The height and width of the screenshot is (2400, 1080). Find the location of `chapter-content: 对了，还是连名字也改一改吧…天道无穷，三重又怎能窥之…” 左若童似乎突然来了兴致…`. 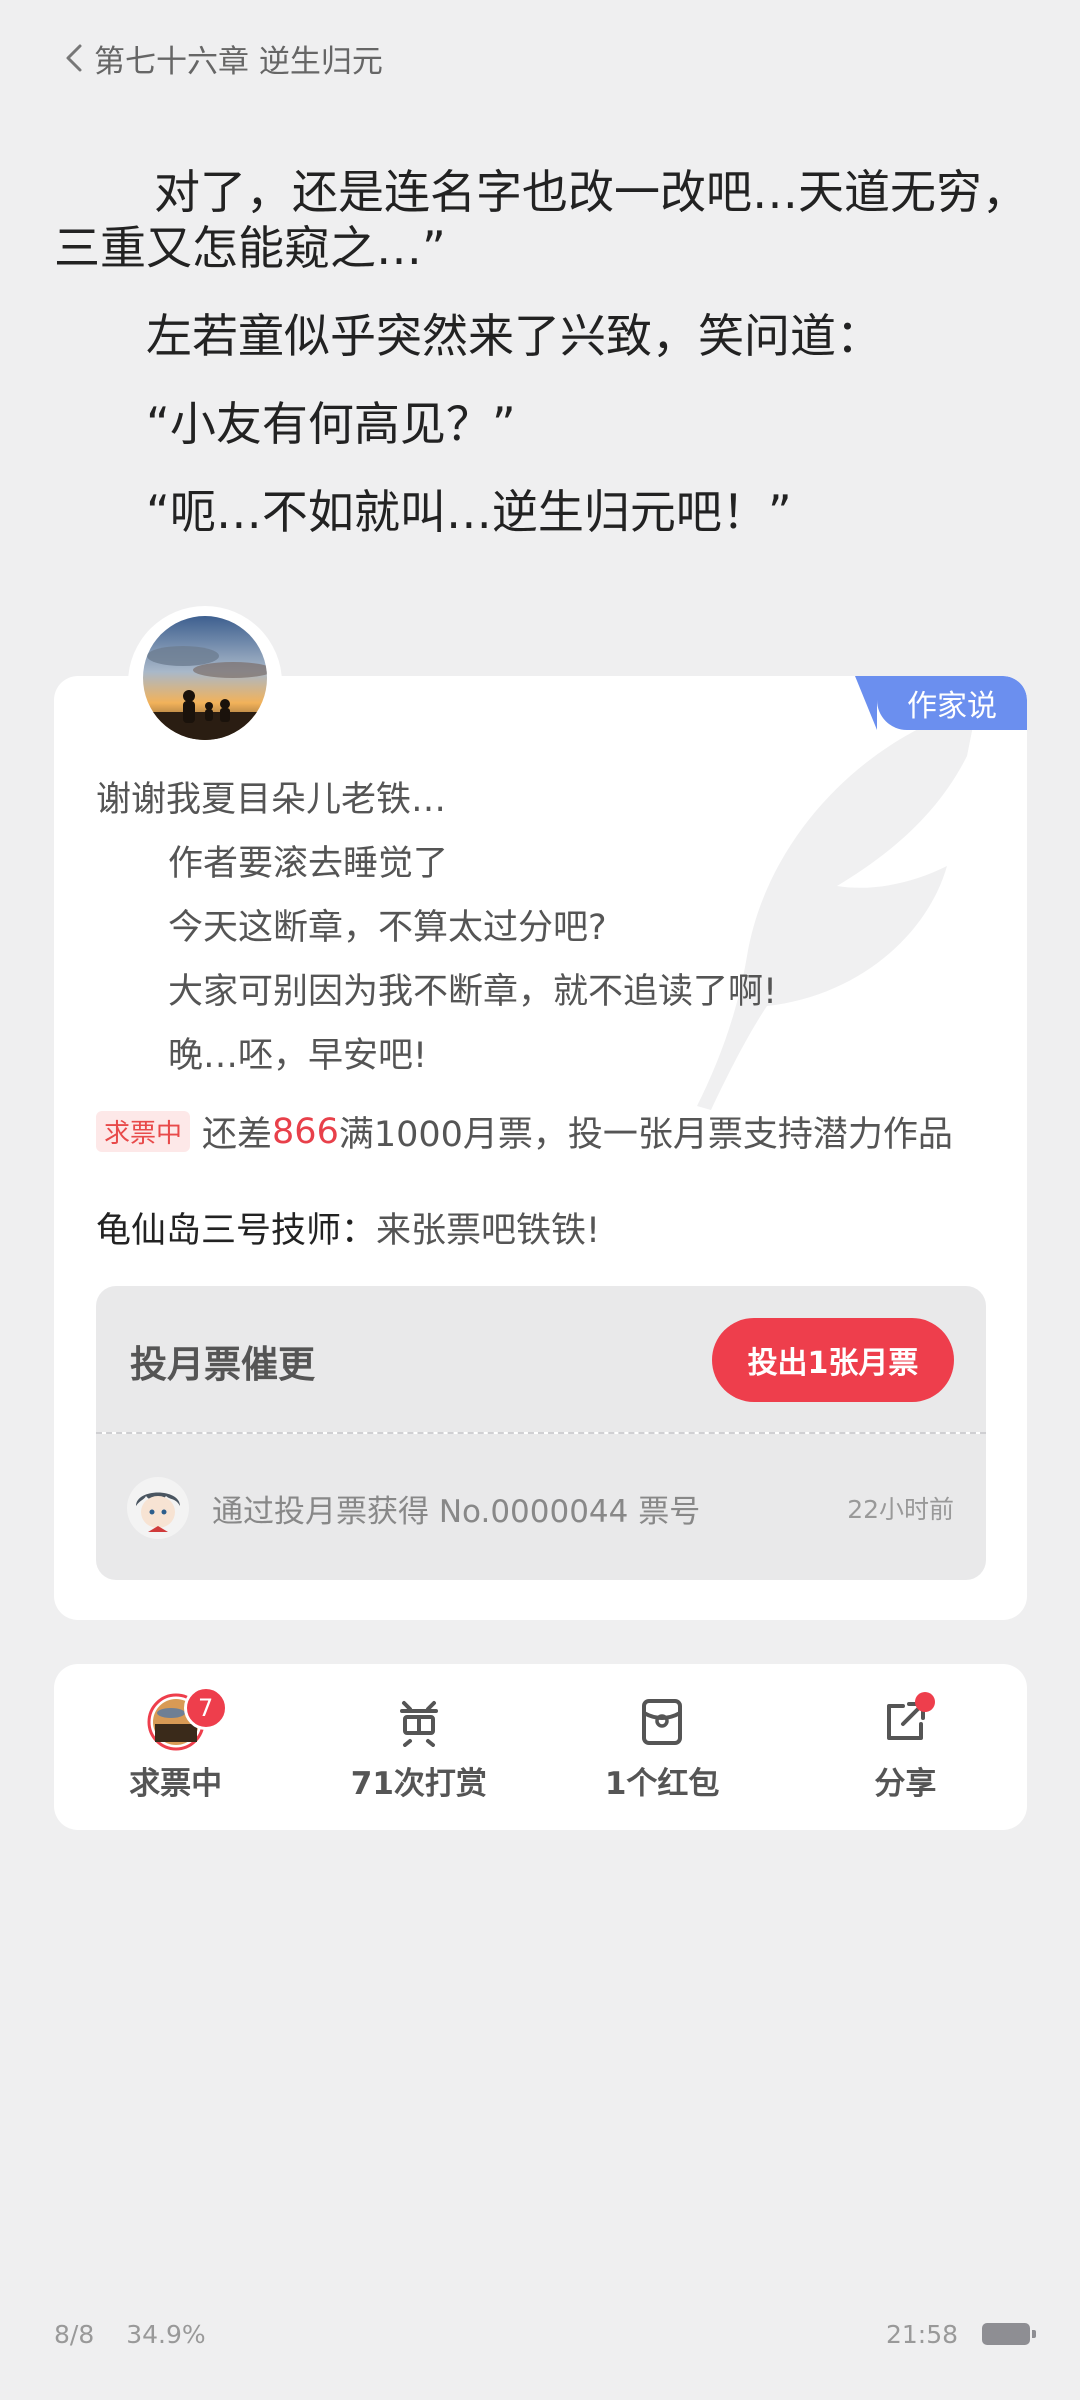

chapter-content: 对了，还是连名字也改一改吧…天道无穷，三重又怎能窥之…” 左若童似乎突然来了兴致… is located at coordinates (542, 352).